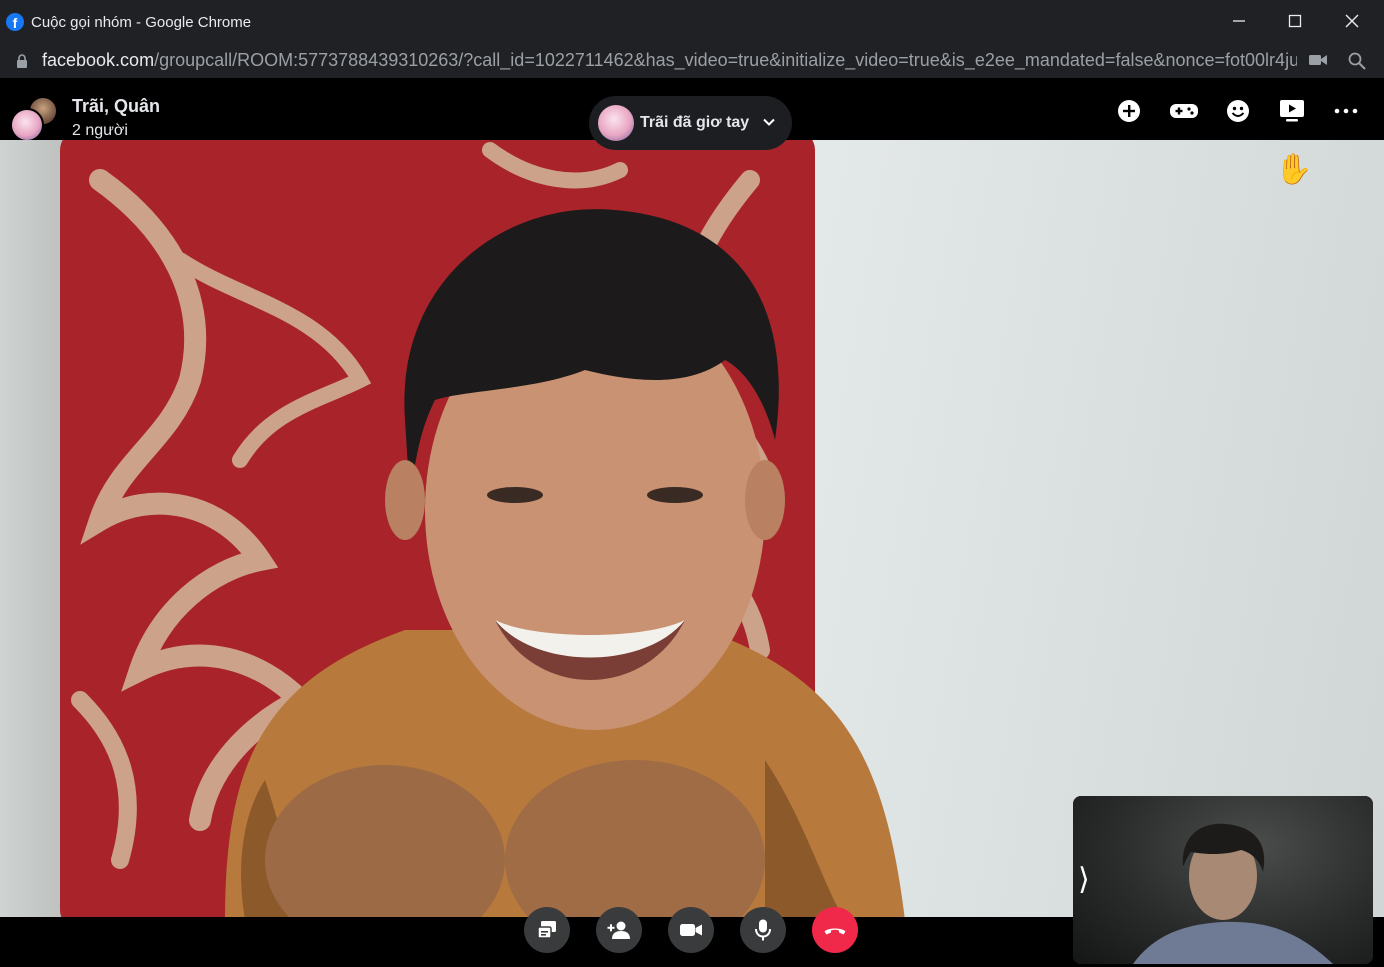 Image resolution: width=1384 pixels, height=967 pixels. What do you see at coordinates (1294, 169) in the screenshot?
I see `raised-hand-icon: ✋` at bounding box center [1294, 169].